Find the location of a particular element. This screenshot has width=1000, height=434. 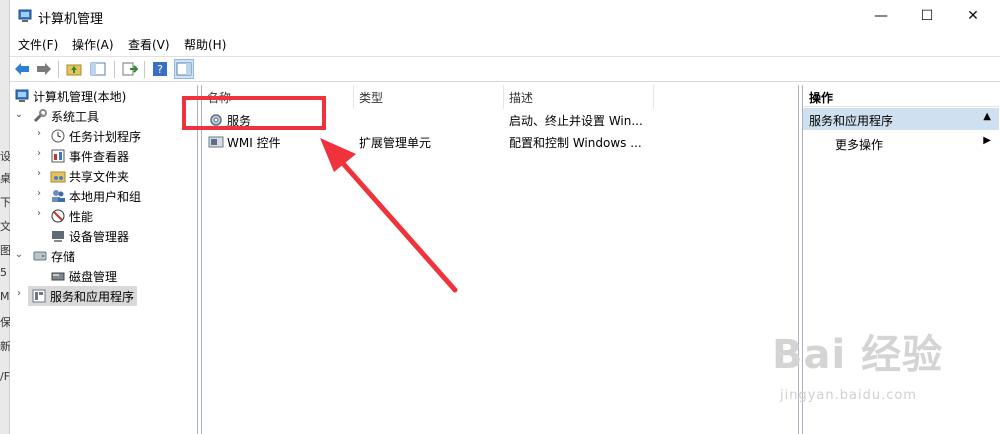

baidu-watermark: Bai 经验 jingyan.baidu.com is located at coordinates (886, 372).